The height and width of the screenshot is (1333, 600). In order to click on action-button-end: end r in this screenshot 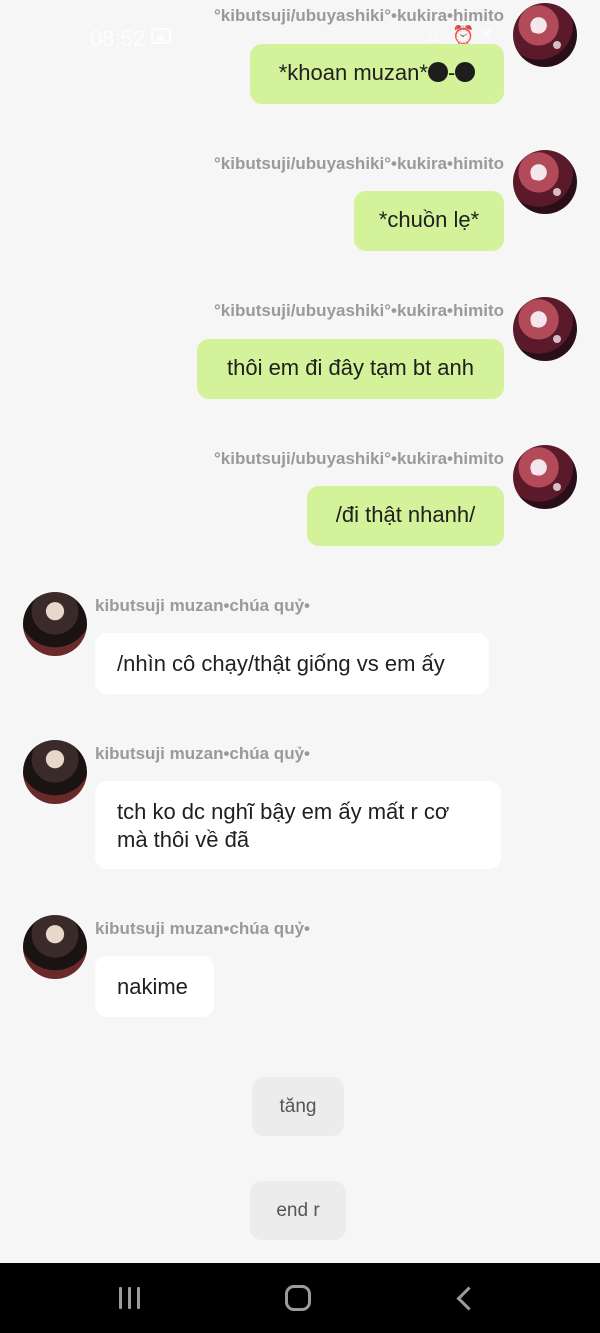, I will do `click(298, 1210)`.